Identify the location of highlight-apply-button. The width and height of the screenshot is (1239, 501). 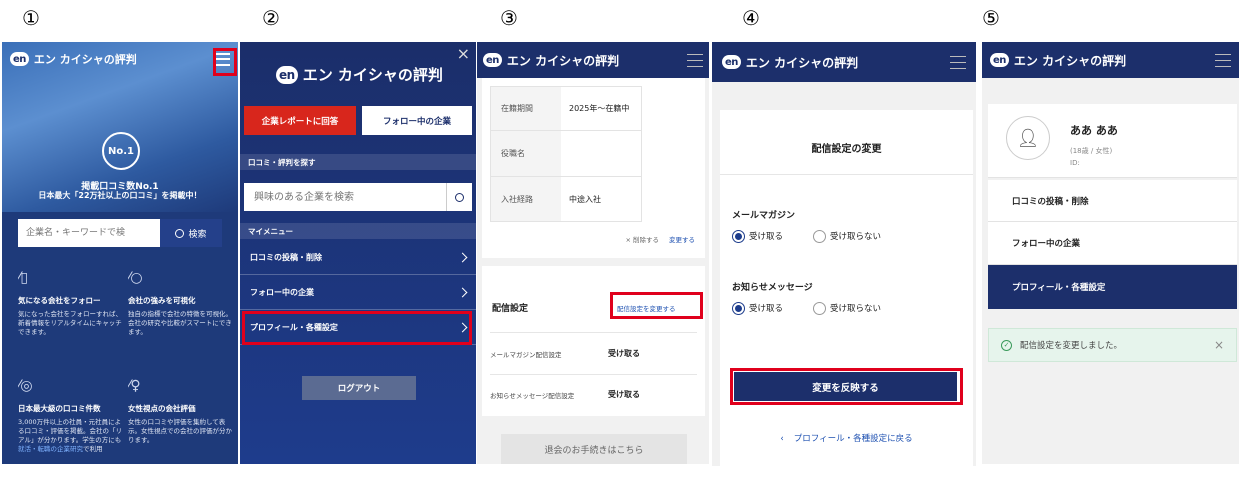
(846, 386).